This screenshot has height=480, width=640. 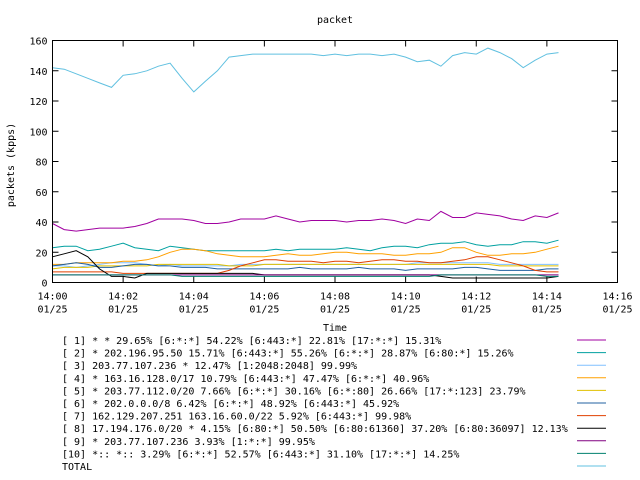 I want to click on x-tick-label-time: 14:16, so click(x=617, y=297).